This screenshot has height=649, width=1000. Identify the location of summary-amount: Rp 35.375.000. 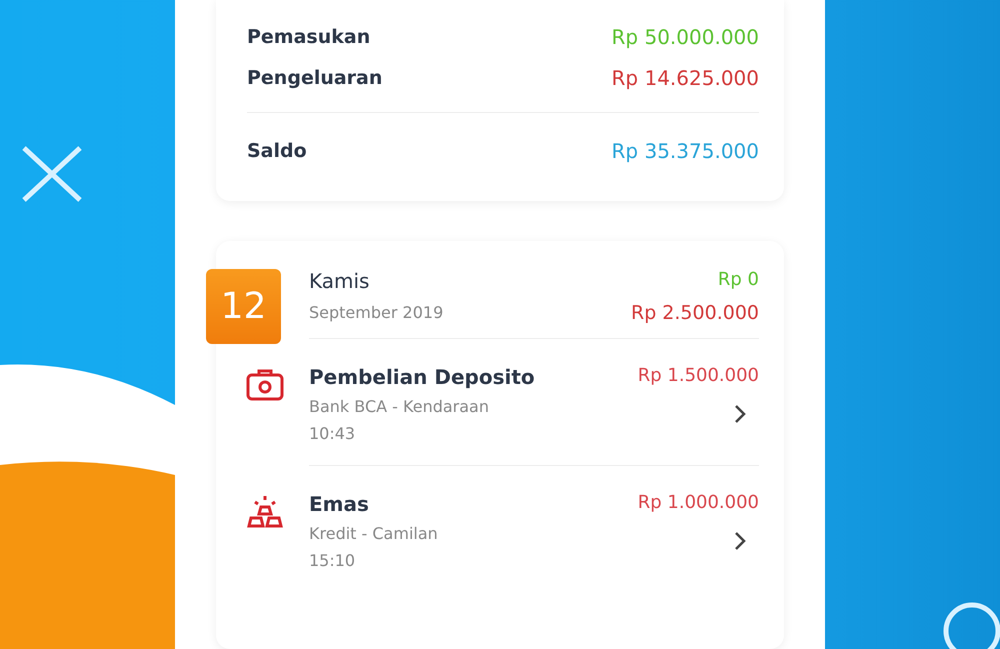
(685, 151).